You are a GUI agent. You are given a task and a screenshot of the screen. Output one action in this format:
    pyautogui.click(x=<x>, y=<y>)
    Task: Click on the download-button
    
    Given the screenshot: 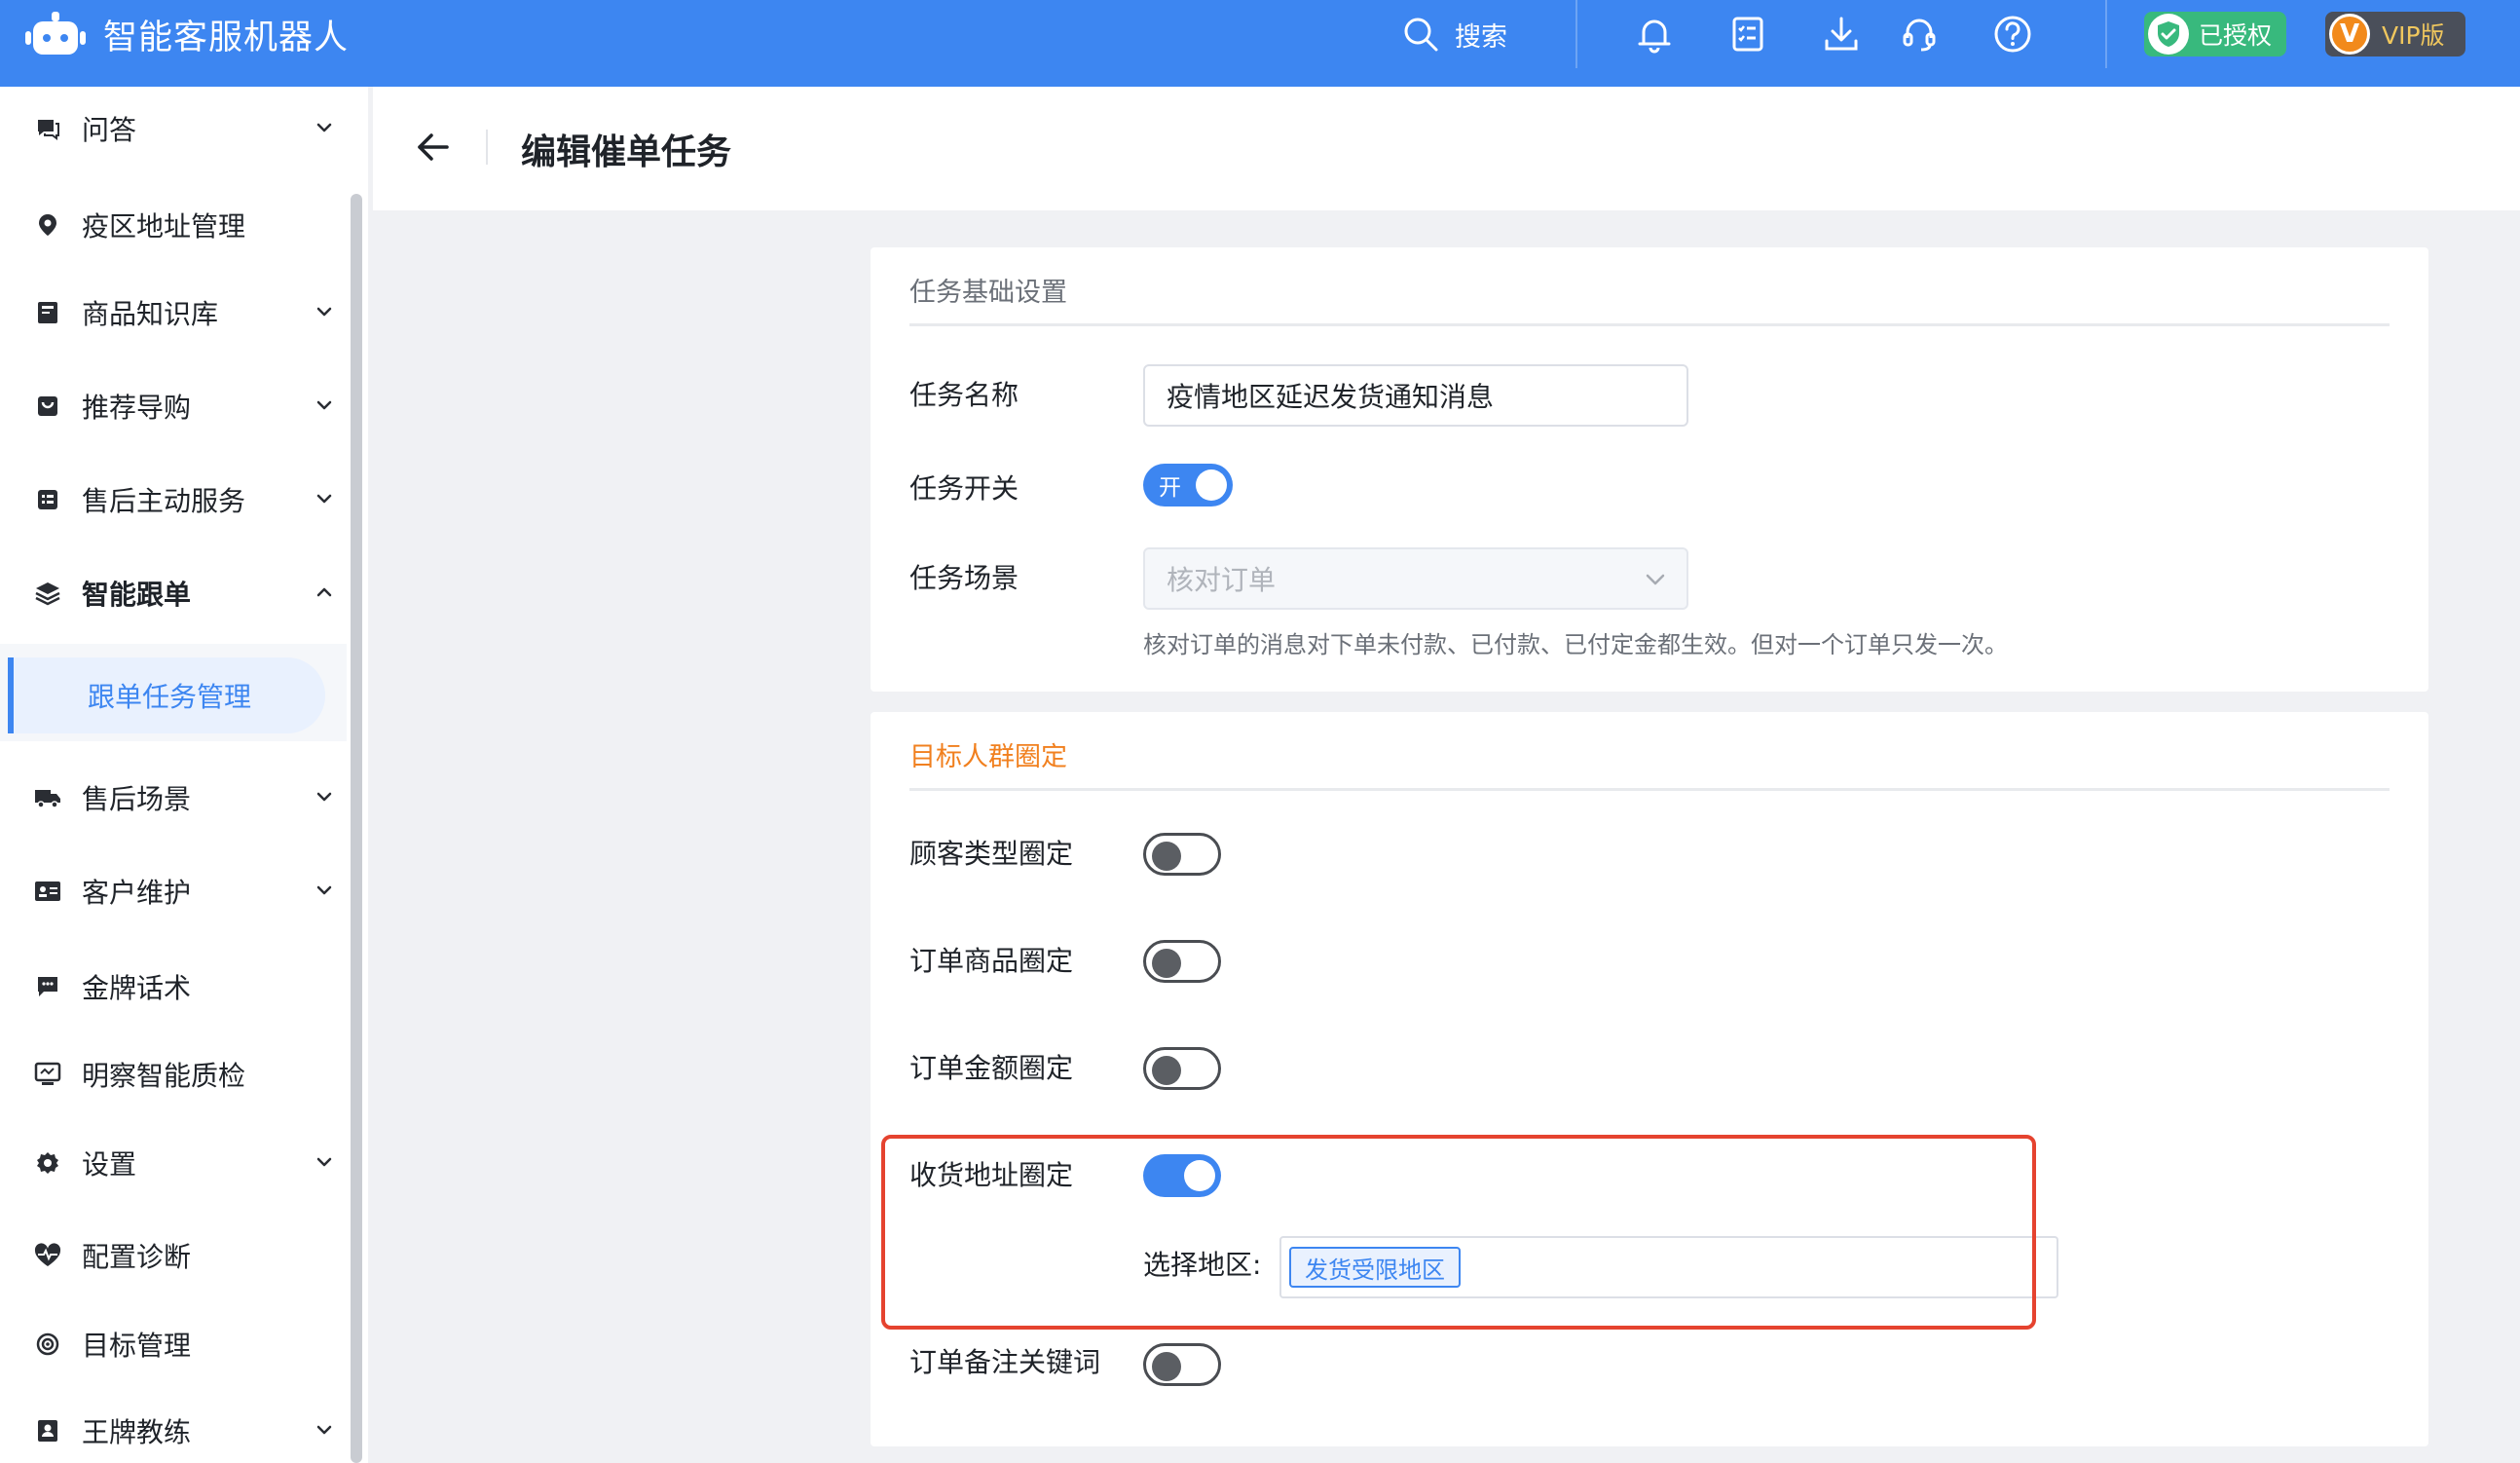 What is the action you would take?
    pyautogui.click(x=1841, y=34)
    